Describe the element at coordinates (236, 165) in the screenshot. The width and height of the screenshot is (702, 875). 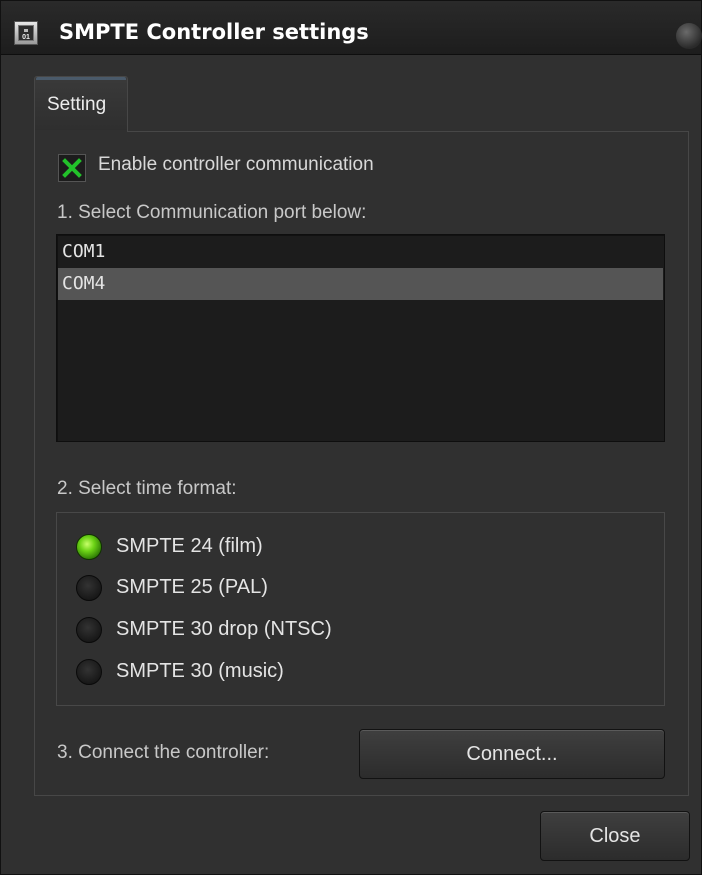
I see `enable-communication-label: Enable controller communication` at that location.